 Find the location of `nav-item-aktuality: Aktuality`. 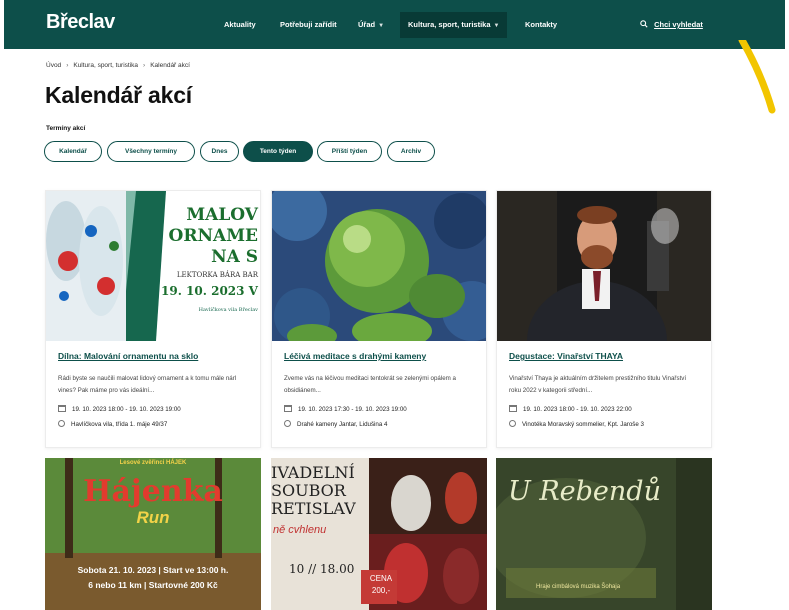

nav-item-aktuality: Aktuality is located at coordinates (240, 25).